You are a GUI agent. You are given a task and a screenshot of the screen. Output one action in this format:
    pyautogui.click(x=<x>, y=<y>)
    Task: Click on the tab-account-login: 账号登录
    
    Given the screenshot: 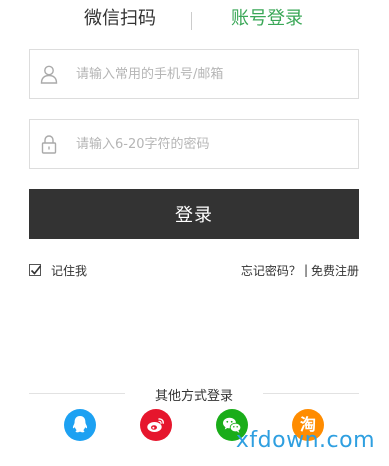 What is the action you would take?
    pyautogui.click(x=267, y=19)
    